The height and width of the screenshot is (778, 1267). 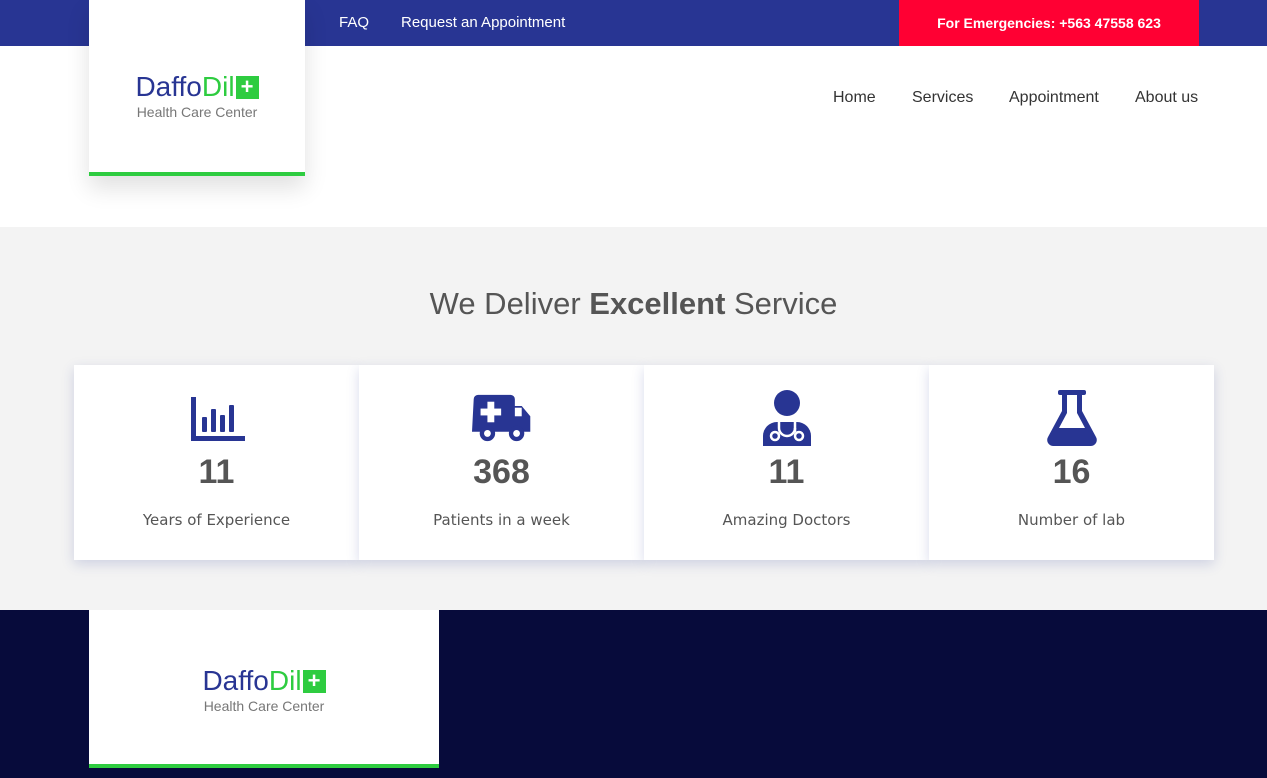 What do you see at coordinates (657, 303) in the screenshot?
I see `title-bold: Excellent` at bounding box center [657, 303].